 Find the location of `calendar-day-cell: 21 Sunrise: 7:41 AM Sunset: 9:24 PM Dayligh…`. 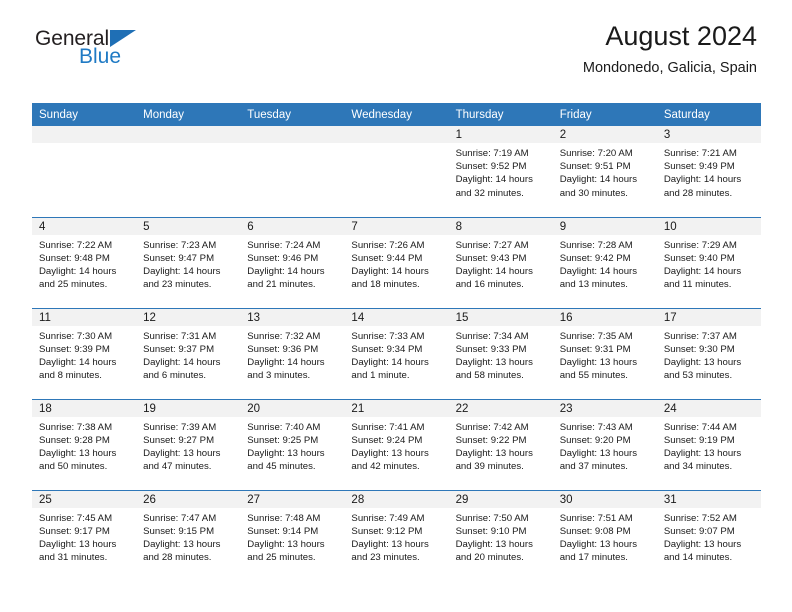

calendar-day-cell: 21 Sunrise: 7:41 AM Sunset: 9:24 PM Dayligh… is located at coordinates (396, 444).